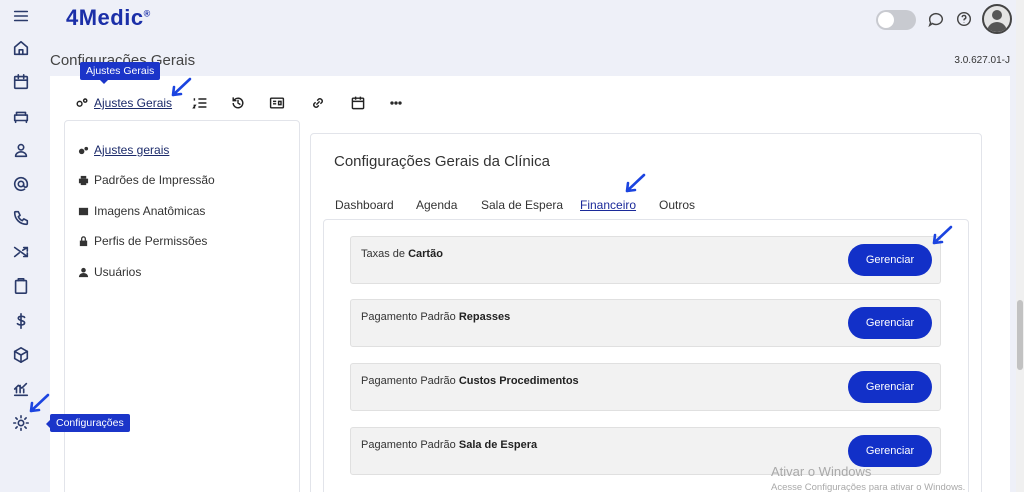 Image resolution: width=1024 pixels, height=492 pixels. What do you see at coordinates (402, 254) in the screenshot?
I see `row-label: Taxas de Cartão` at bounding box center [402, 254].